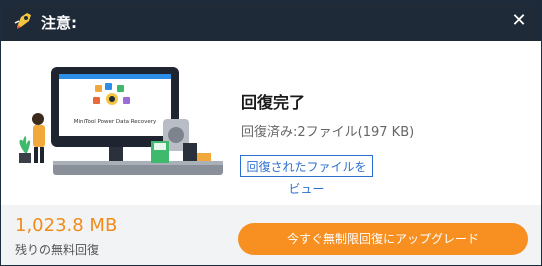 Image resolution: width=542 pixels, height=266 pixels. Describe the element at coordinates (115, 122) in the screenshot. I see `screen-app-name: MiniTool Power Data Recovery` at that location.